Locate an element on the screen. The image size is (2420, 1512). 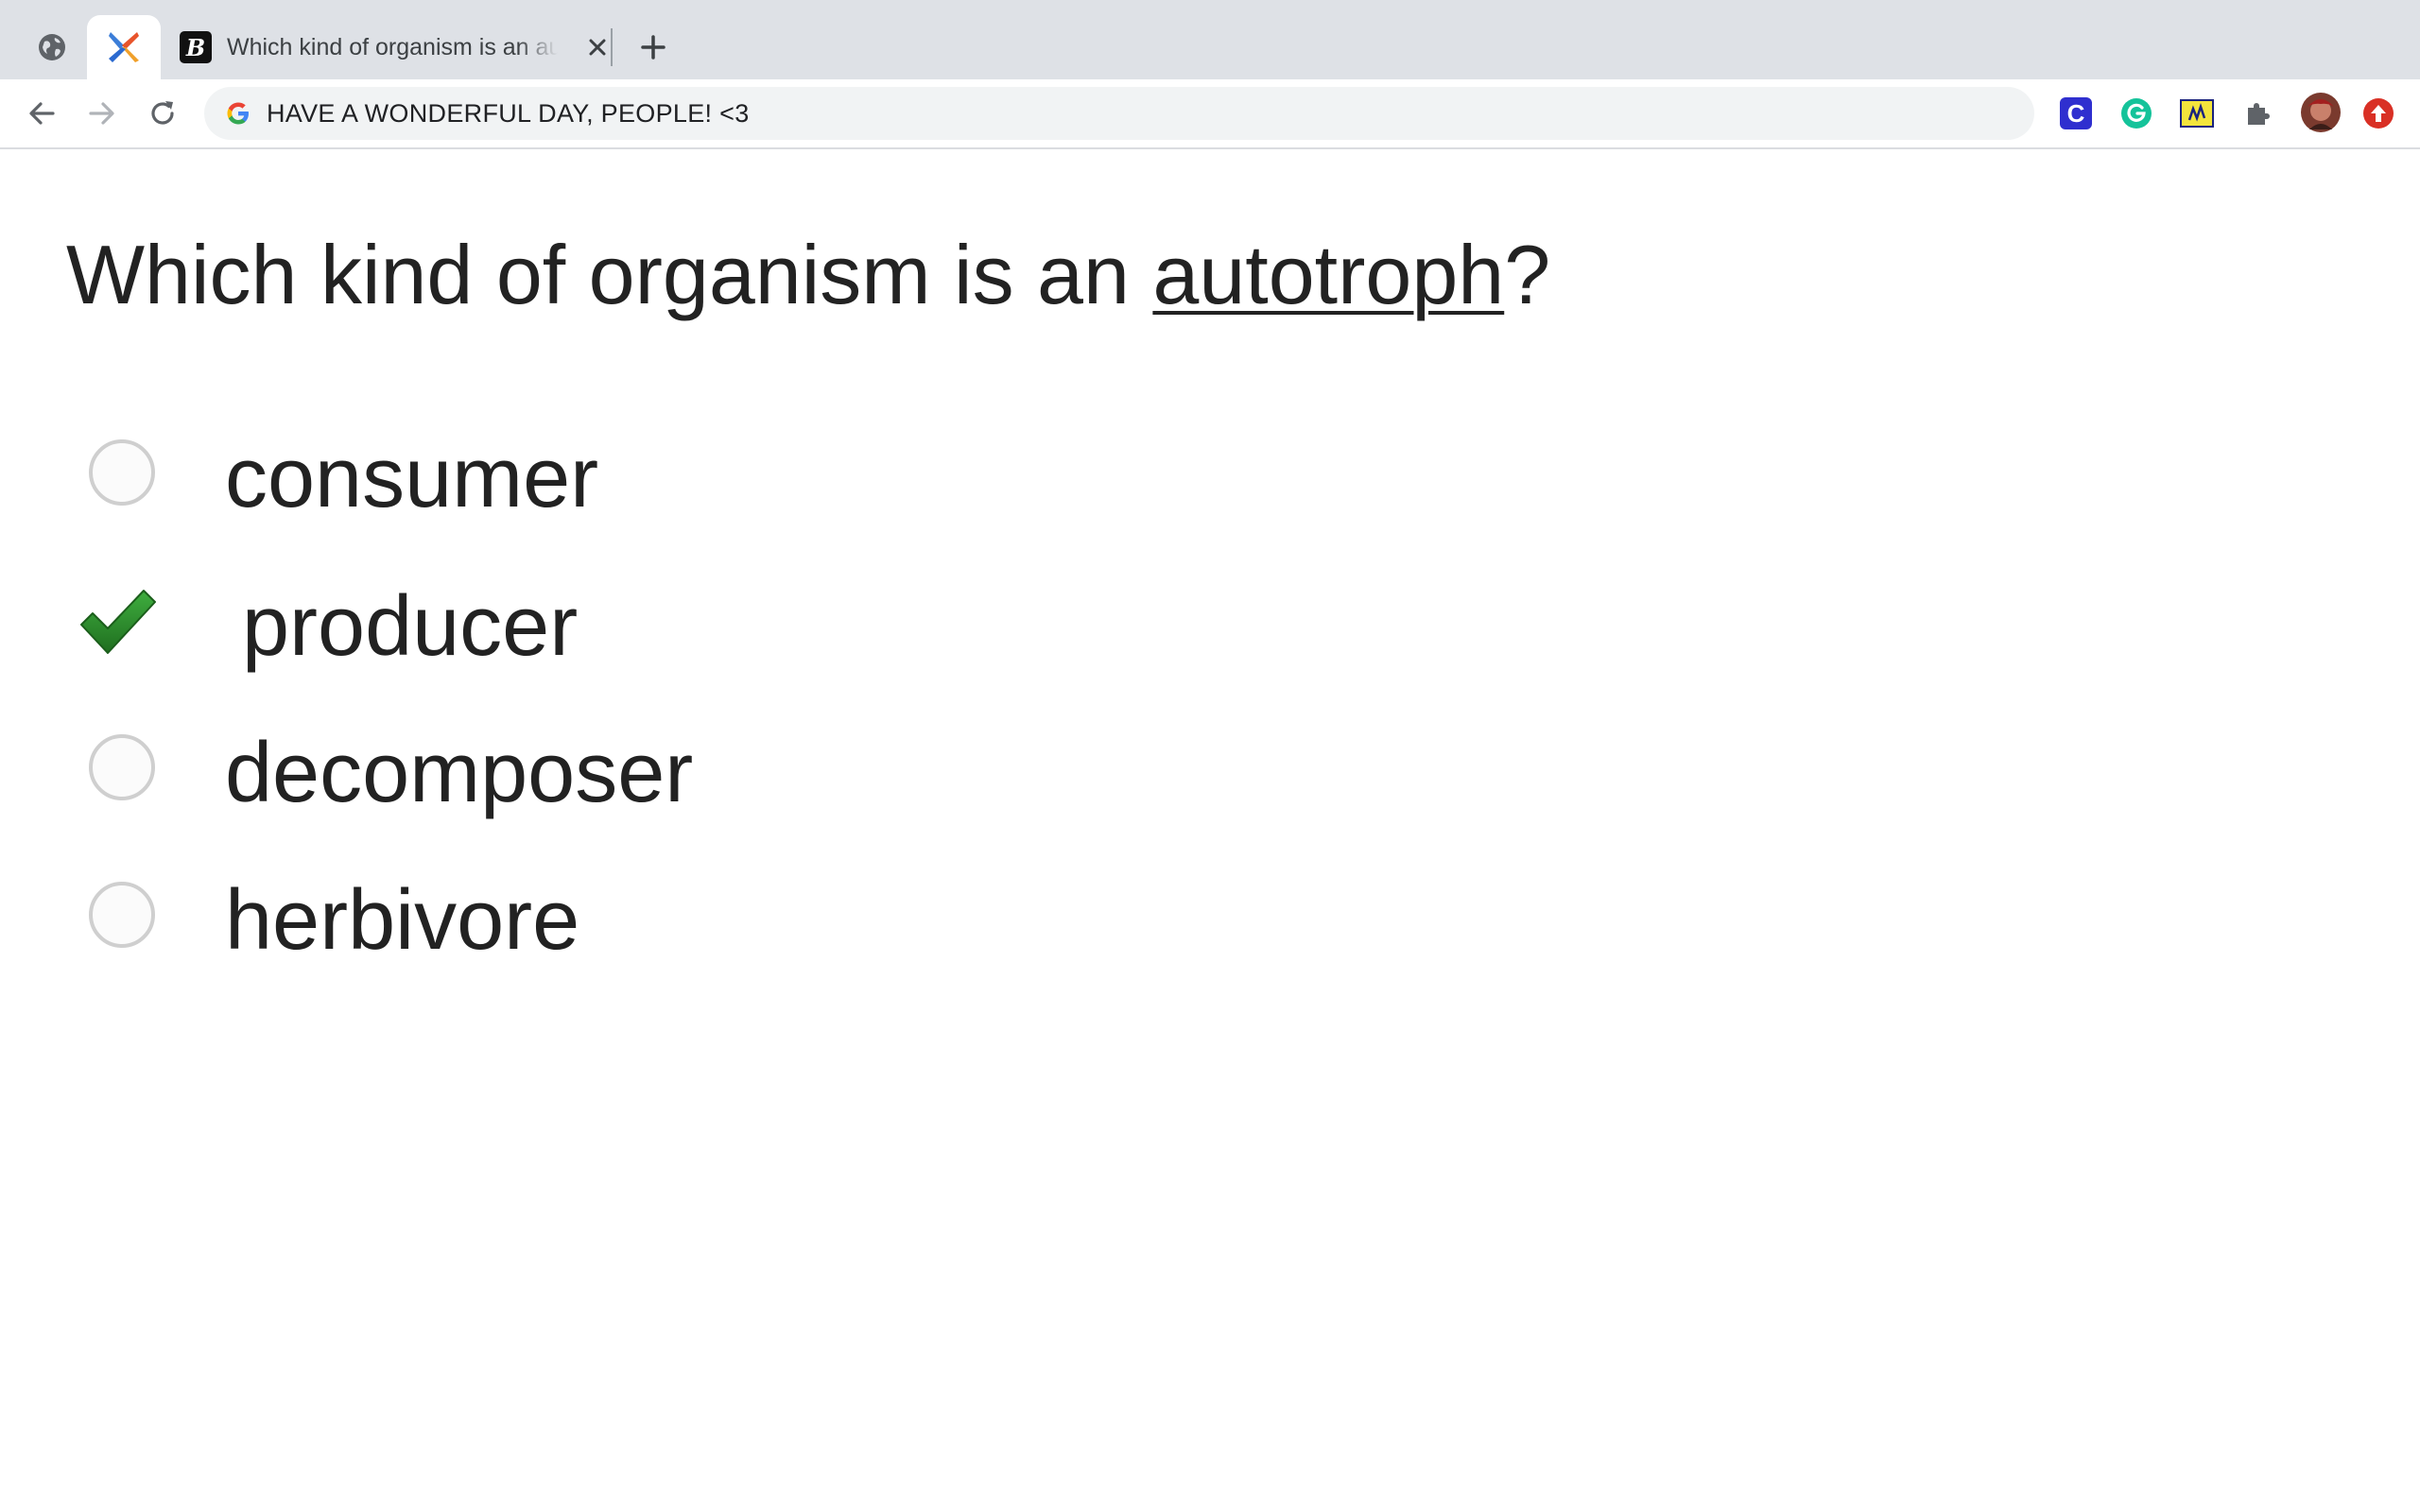
avatar is located at coordinates (2320, 112).